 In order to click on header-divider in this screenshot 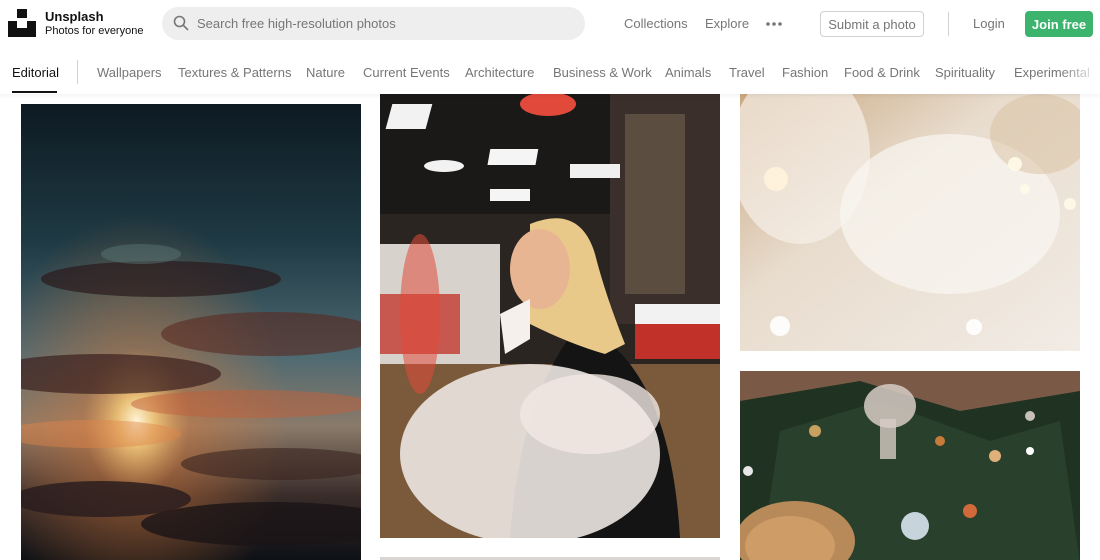, I will do `click(948, 24)`.